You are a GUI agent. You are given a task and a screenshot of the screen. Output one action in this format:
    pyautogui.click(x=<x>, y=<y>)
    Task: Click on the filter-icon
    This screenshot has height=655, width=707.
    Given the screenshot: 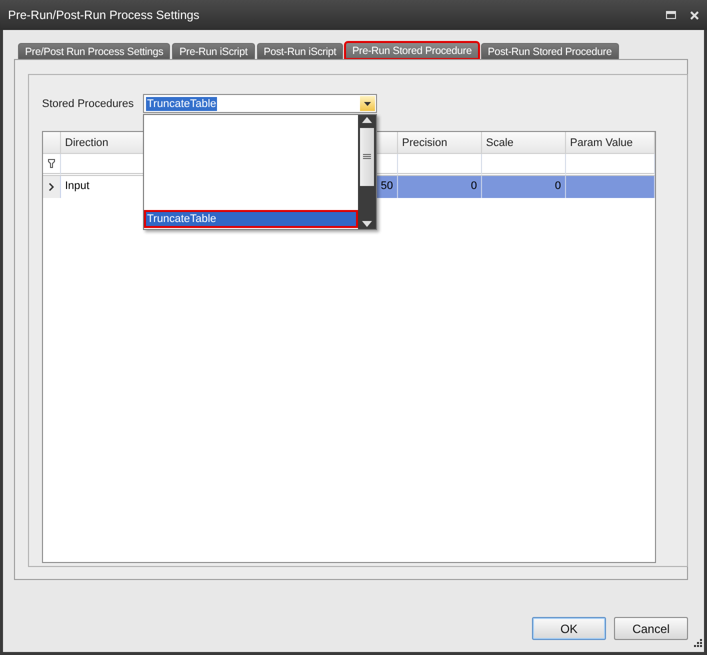 What is the action you would take?
    pyautogui.click(x=51, y=163)
    